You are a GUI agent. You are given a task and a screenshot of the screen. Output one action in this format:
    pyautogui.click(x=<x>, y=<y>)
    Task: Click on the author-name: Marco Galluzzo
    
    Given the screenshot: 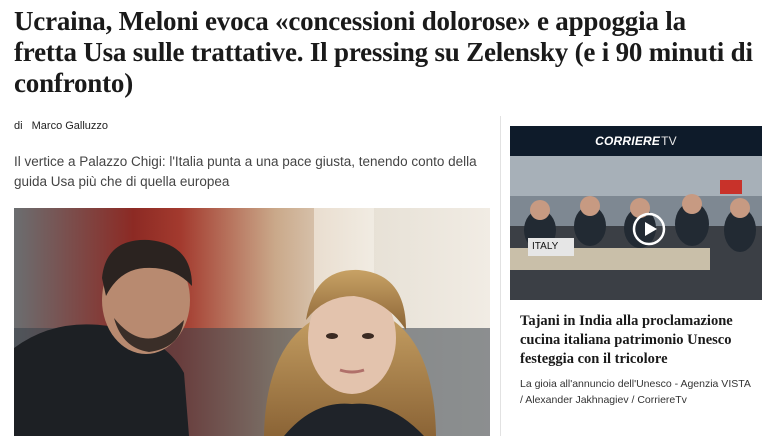 What is the action you would take?
    pyautogui.click(x=70, y=126)
    